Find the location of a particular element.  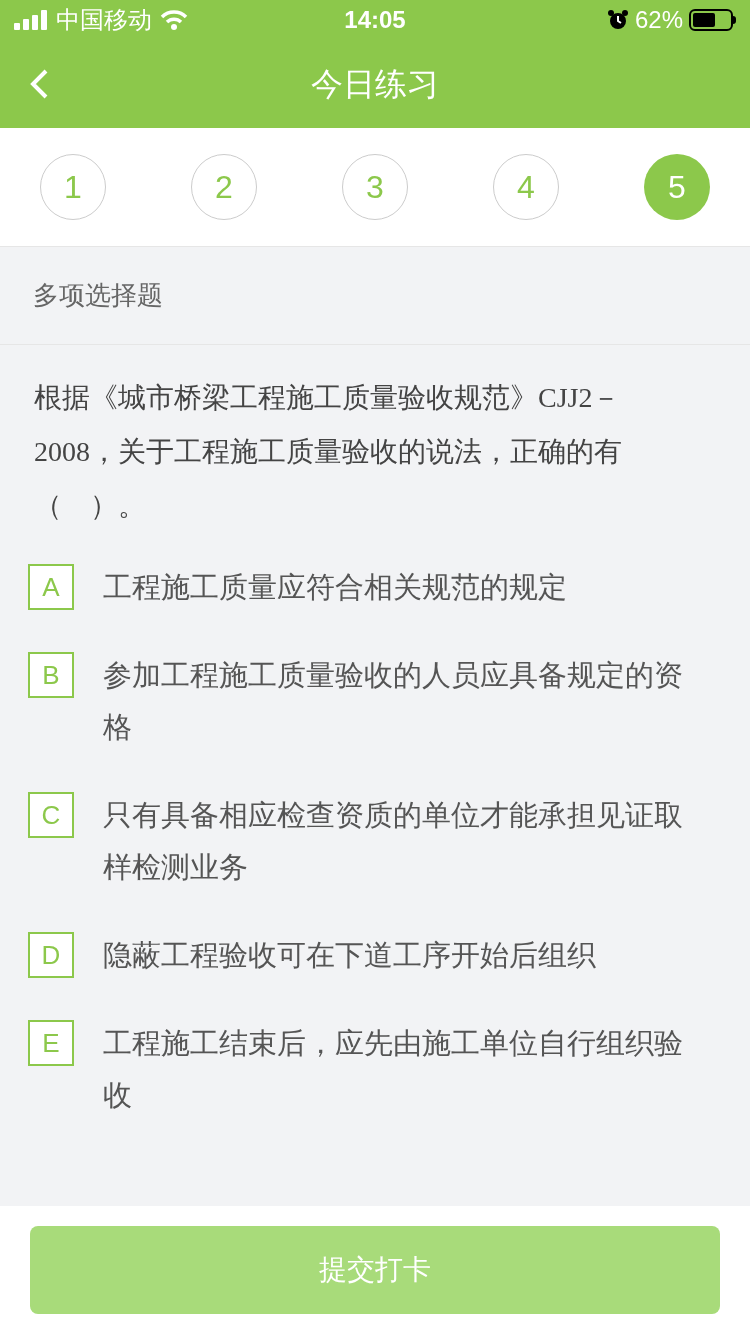

option-letter: C is located at coordinates (51, 815).